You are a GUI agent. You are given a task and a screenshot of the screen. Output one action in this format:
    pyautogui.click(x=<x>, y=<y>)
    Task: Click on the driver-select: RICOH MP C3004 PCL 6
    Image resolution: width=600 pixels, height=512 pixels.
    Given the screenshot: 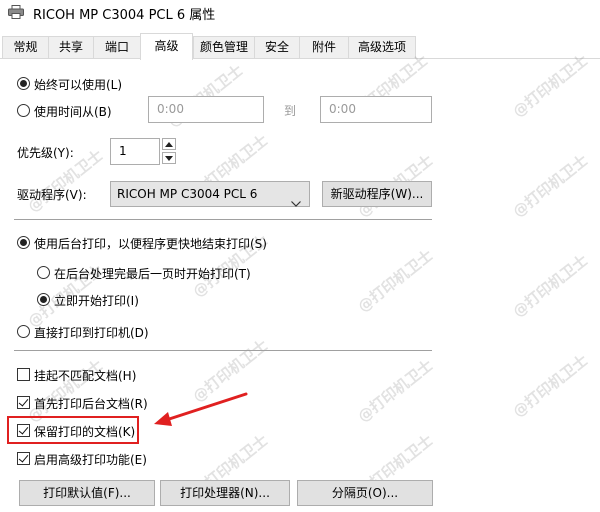 What is the action you would take?
    pyautogui.click(x=210, y=194)
    